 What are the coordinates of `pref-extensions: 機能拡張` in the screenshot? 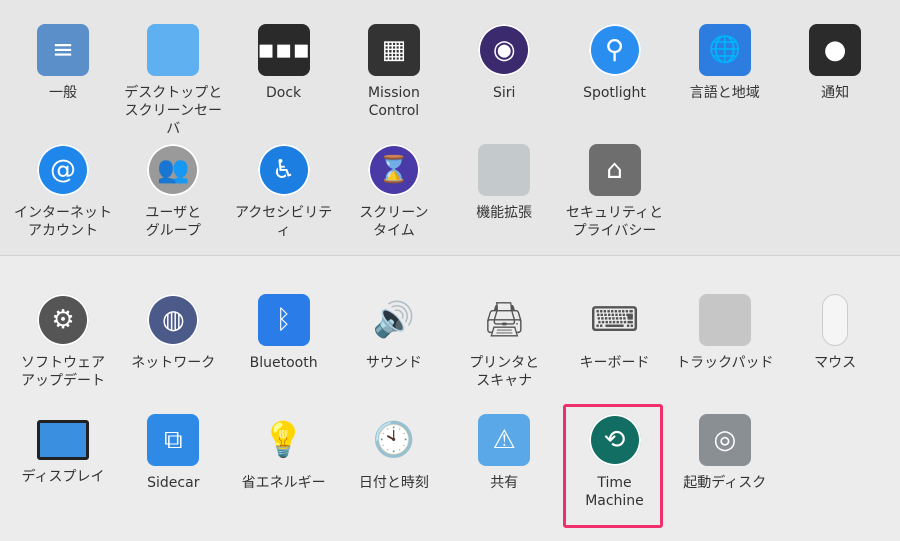 It's located at (504, 183).